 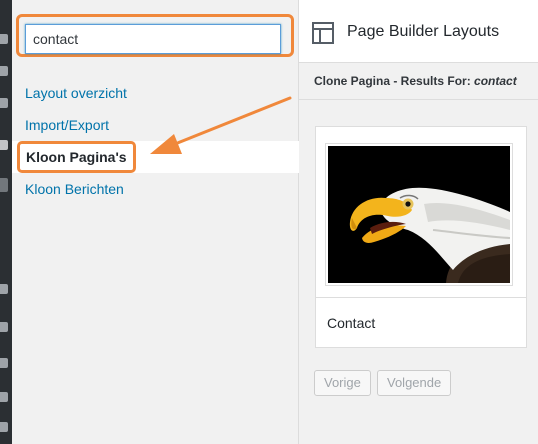 What do you see at coordinates (74, 189) in the screenshot?
I see `nav-item-label: Kloon Berichten` at bounding box center [74, 189].